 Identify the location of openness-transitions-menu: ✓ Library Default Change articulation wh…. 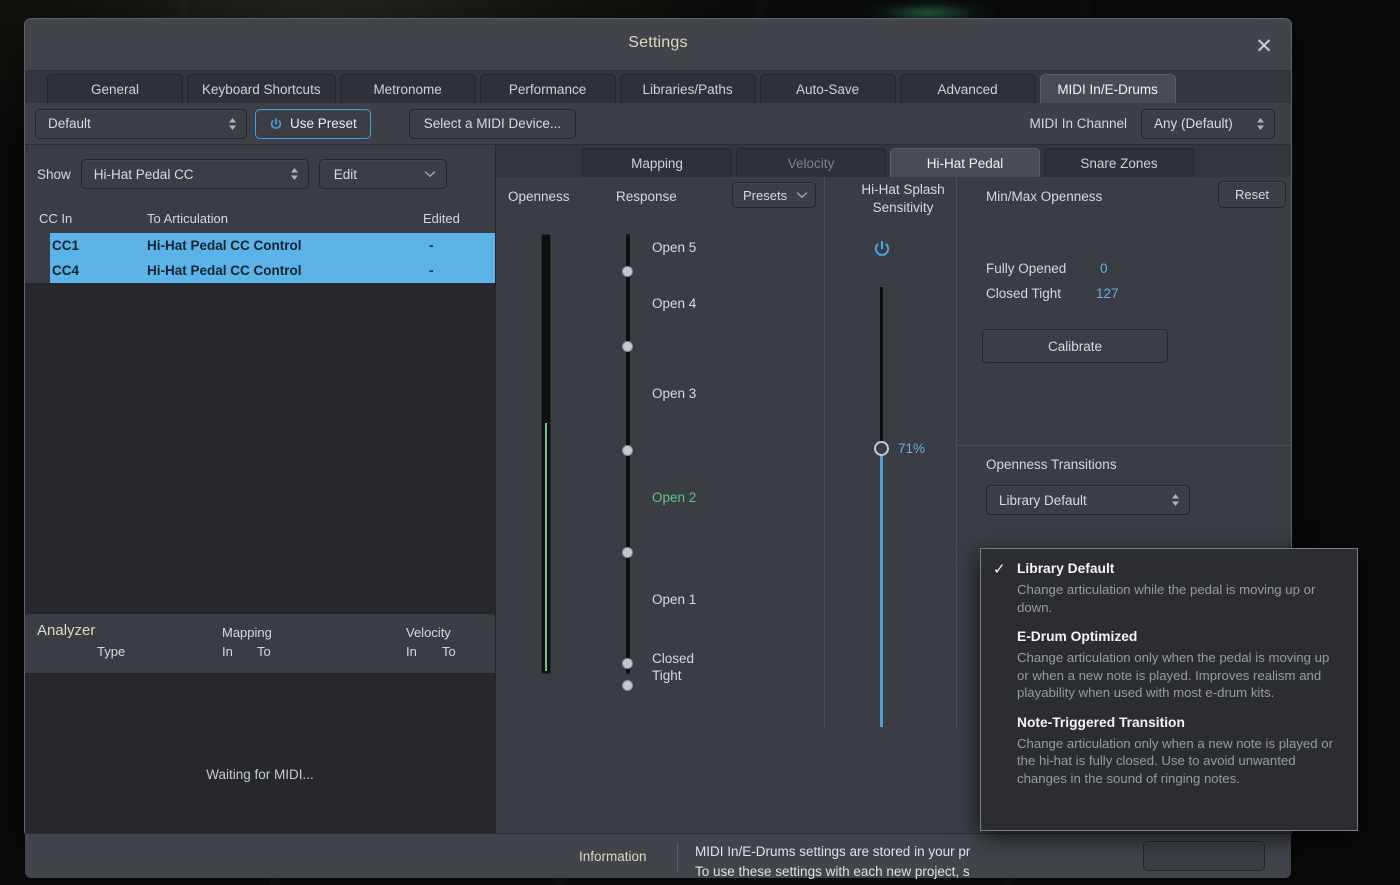
(1169, 689).